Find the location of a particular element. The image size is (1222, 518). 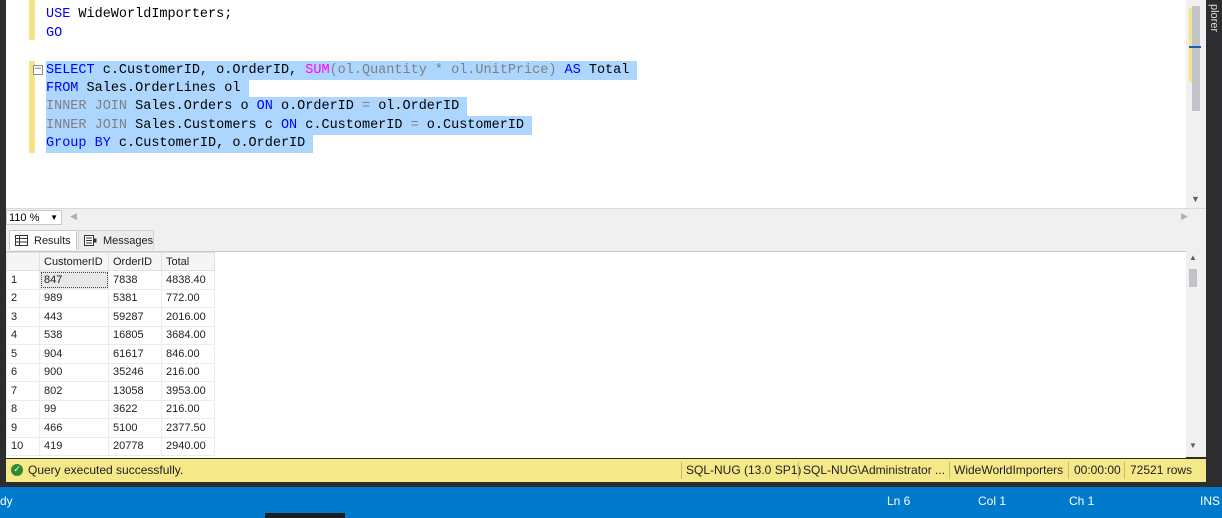

row-number-cell: 9 is located at coordinates (23, 428).